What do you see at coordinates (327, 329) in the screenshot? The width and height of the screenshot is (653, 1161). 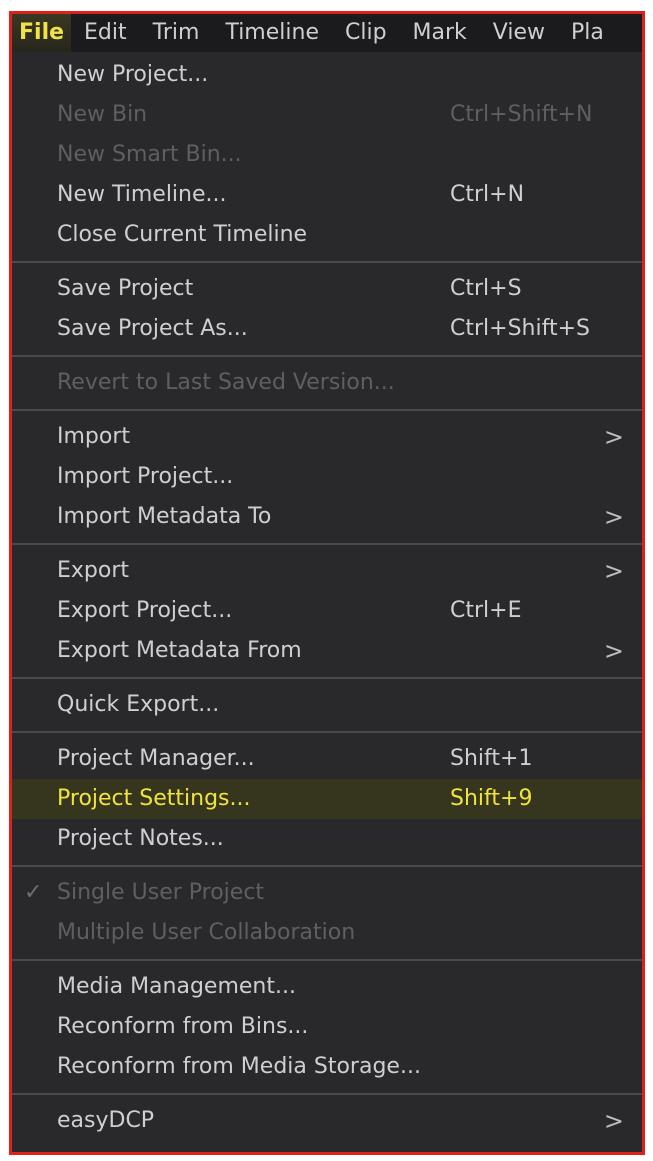 I see `menu-item-save-project-as: Save Project As... Ctrl+Shift+S` at bounding box center [327, 329].